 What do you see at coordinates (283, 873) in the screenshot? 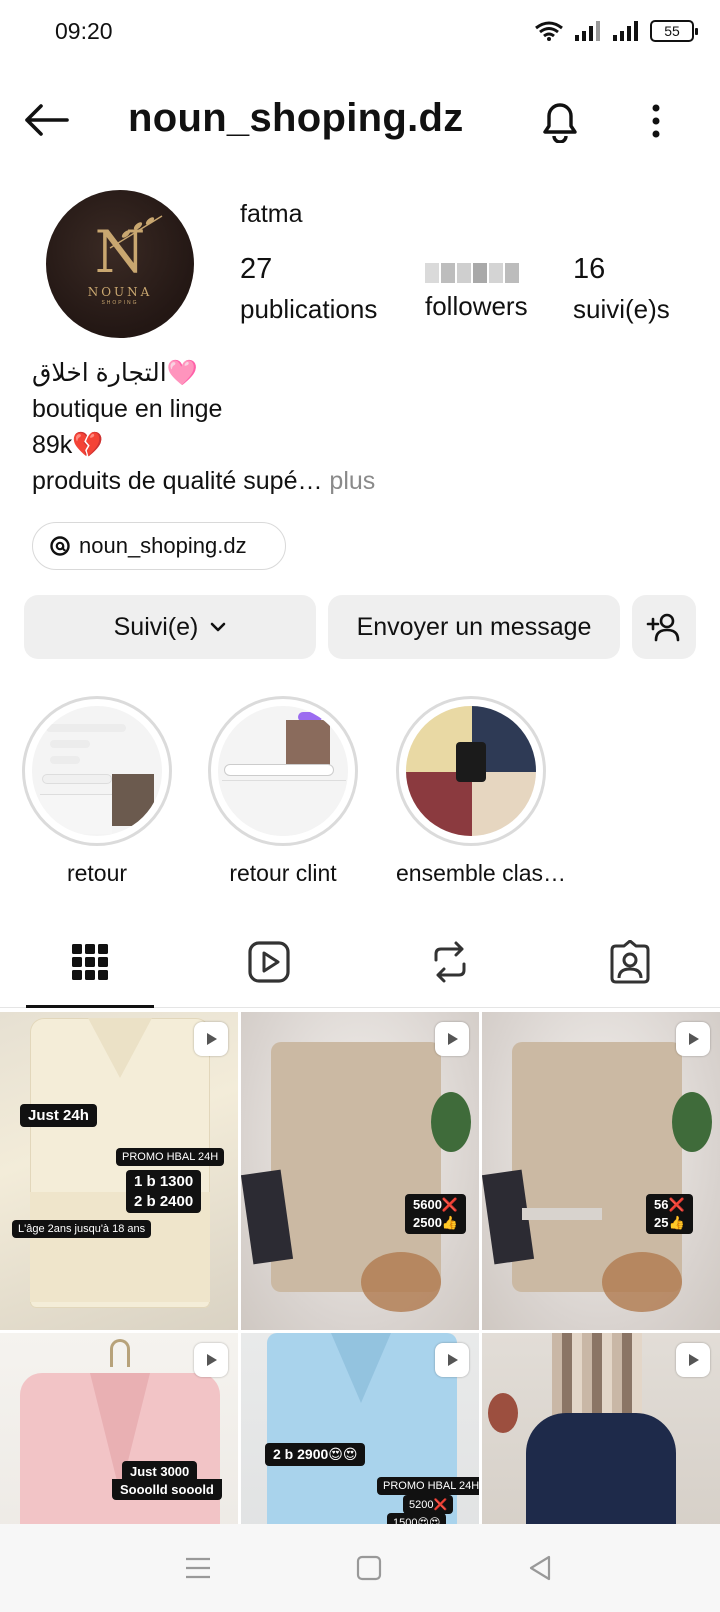
I see `highlight-label: retour clint` at bounding box center [283, 873].